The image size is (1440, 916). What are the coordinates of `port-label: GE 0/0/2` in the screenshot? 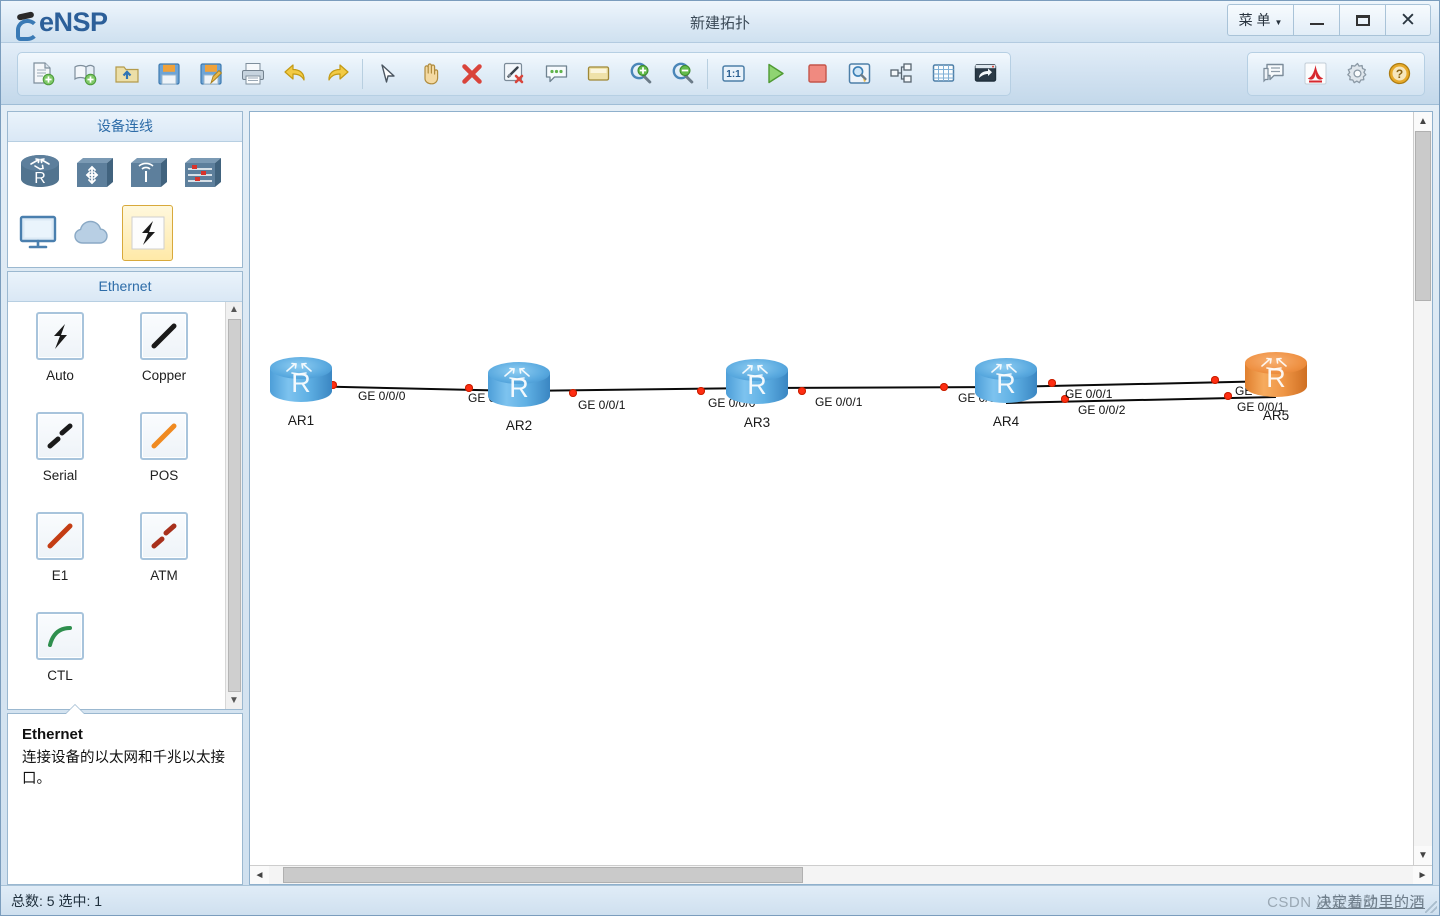 It's located at (1102, 410).